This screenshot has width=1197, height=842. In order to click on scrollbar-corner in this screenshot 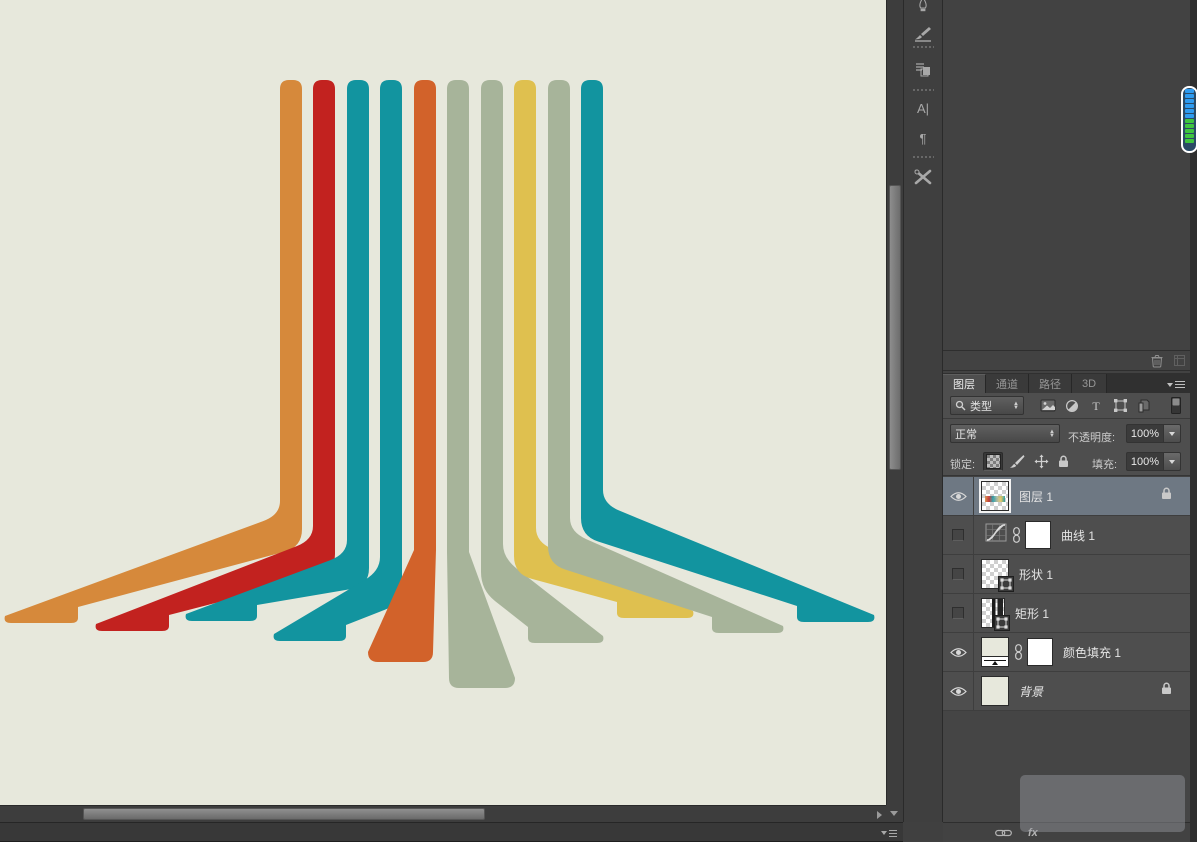, I will do `click(894, 813)`.